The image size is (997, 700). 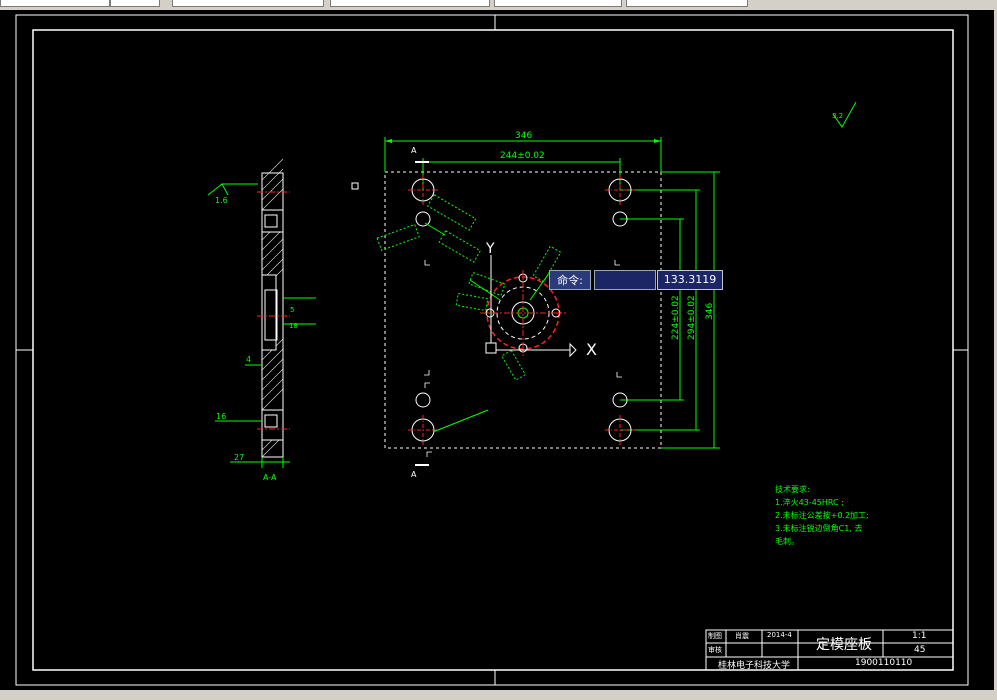 What do you see at coordinates (920, 650) in the screenshot?
I see `title-block-material: 45` at bounding box center [920, 650].